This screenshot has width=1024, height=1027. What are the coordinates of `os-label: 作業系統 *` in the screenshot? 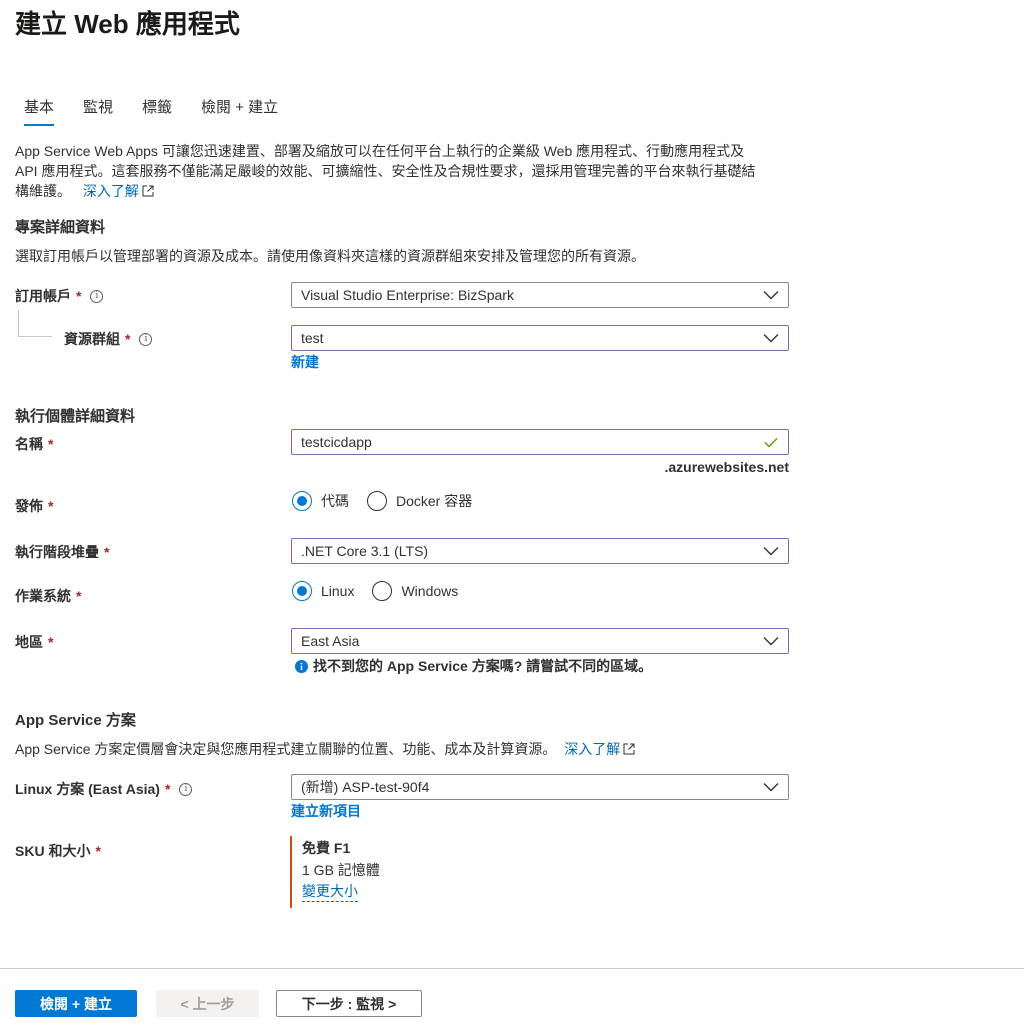 It's located at (48, 596).